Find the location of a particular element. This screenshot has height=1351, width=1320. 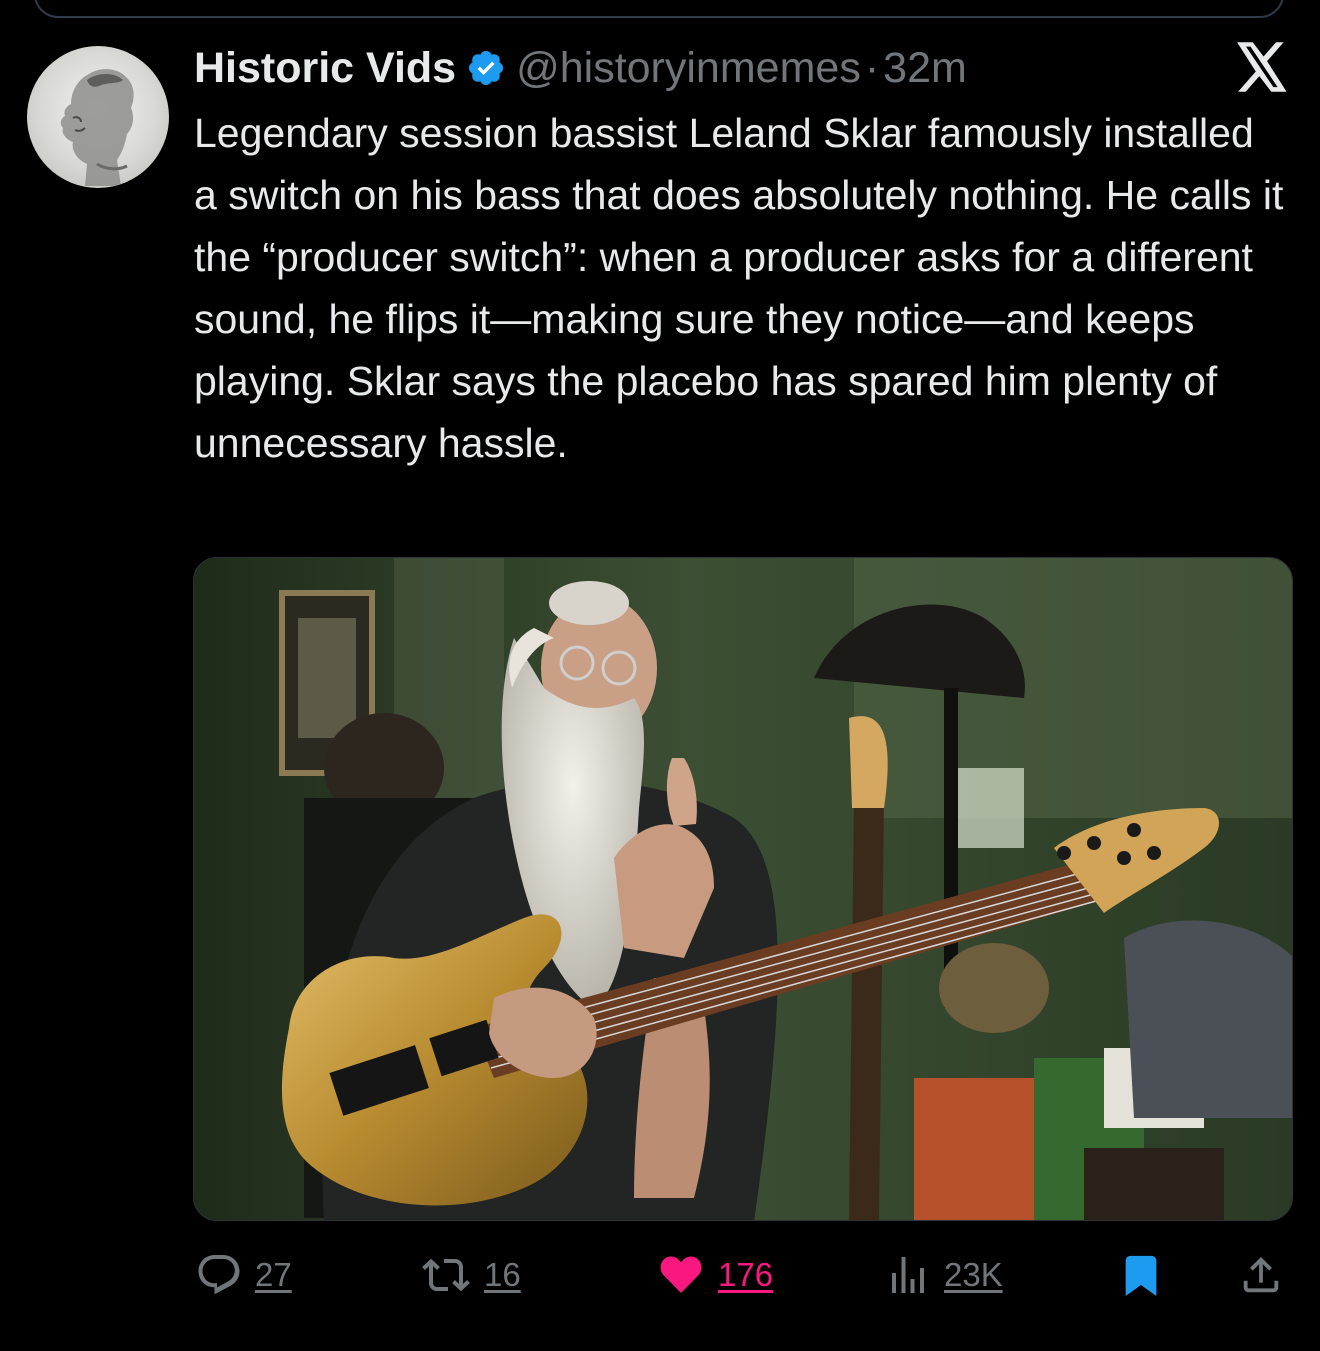

post-time: 32m is located at coordinates (925, 68).